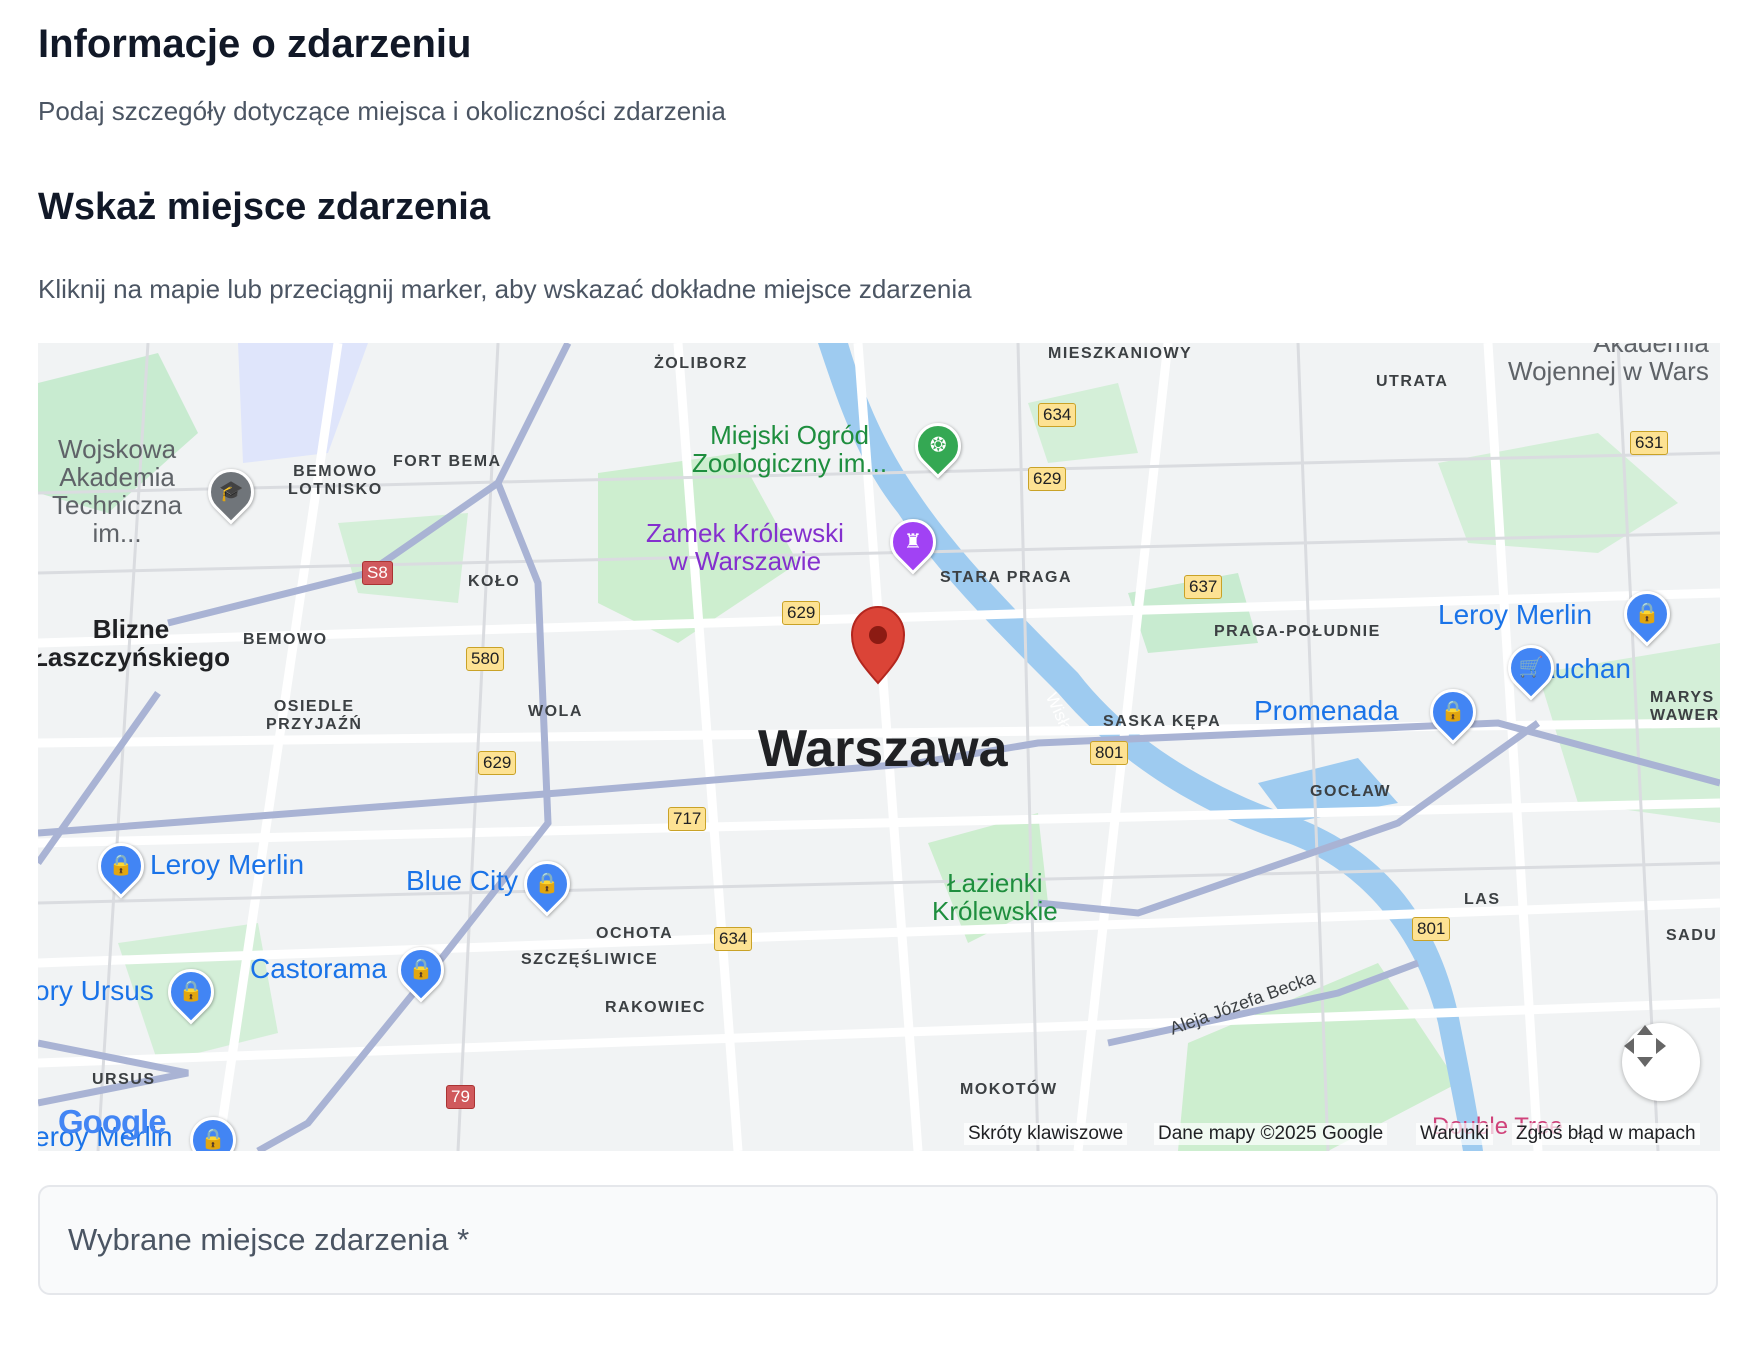 The image size is (1756, 1346). I want to click on road-shield: 631, so click(1649, 443).